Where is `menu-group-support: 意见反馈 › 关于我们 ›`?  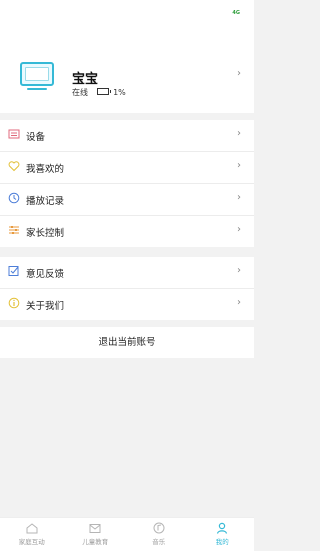
menu-group-support: 意见反馈 › 关于我们 › is located at coordinates (127, 288).